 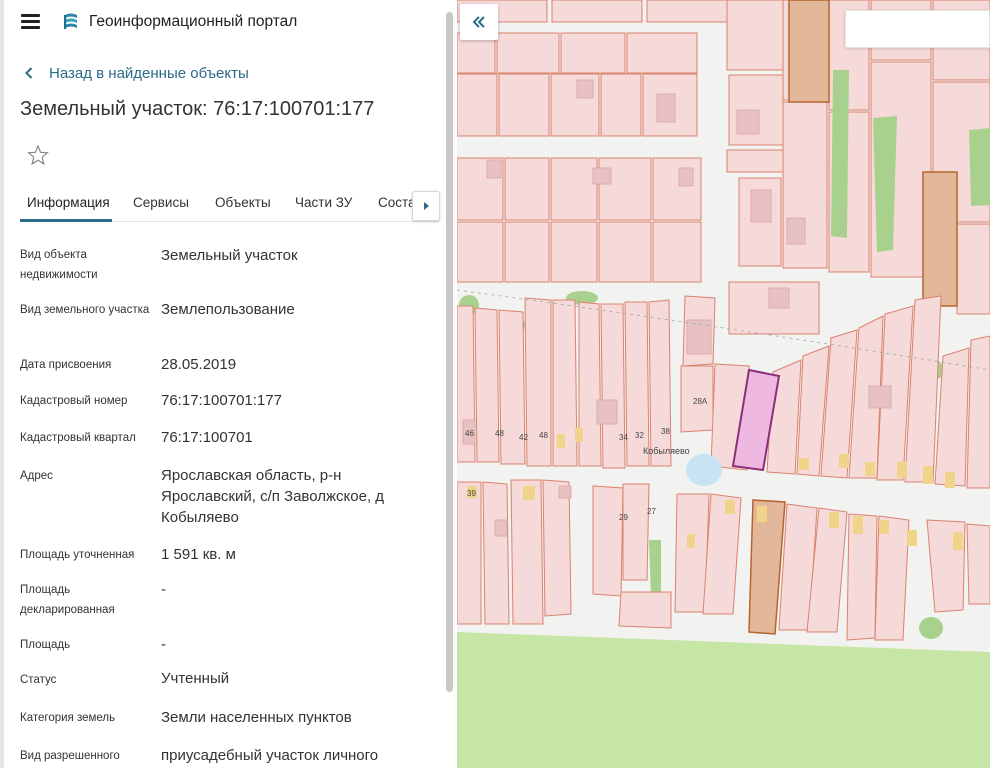 What do you see at coordinates (207, 437) in the screenshot?
I see `prop-value-cadastral-block: 76:17:100701` at bounding box center [207, 437].